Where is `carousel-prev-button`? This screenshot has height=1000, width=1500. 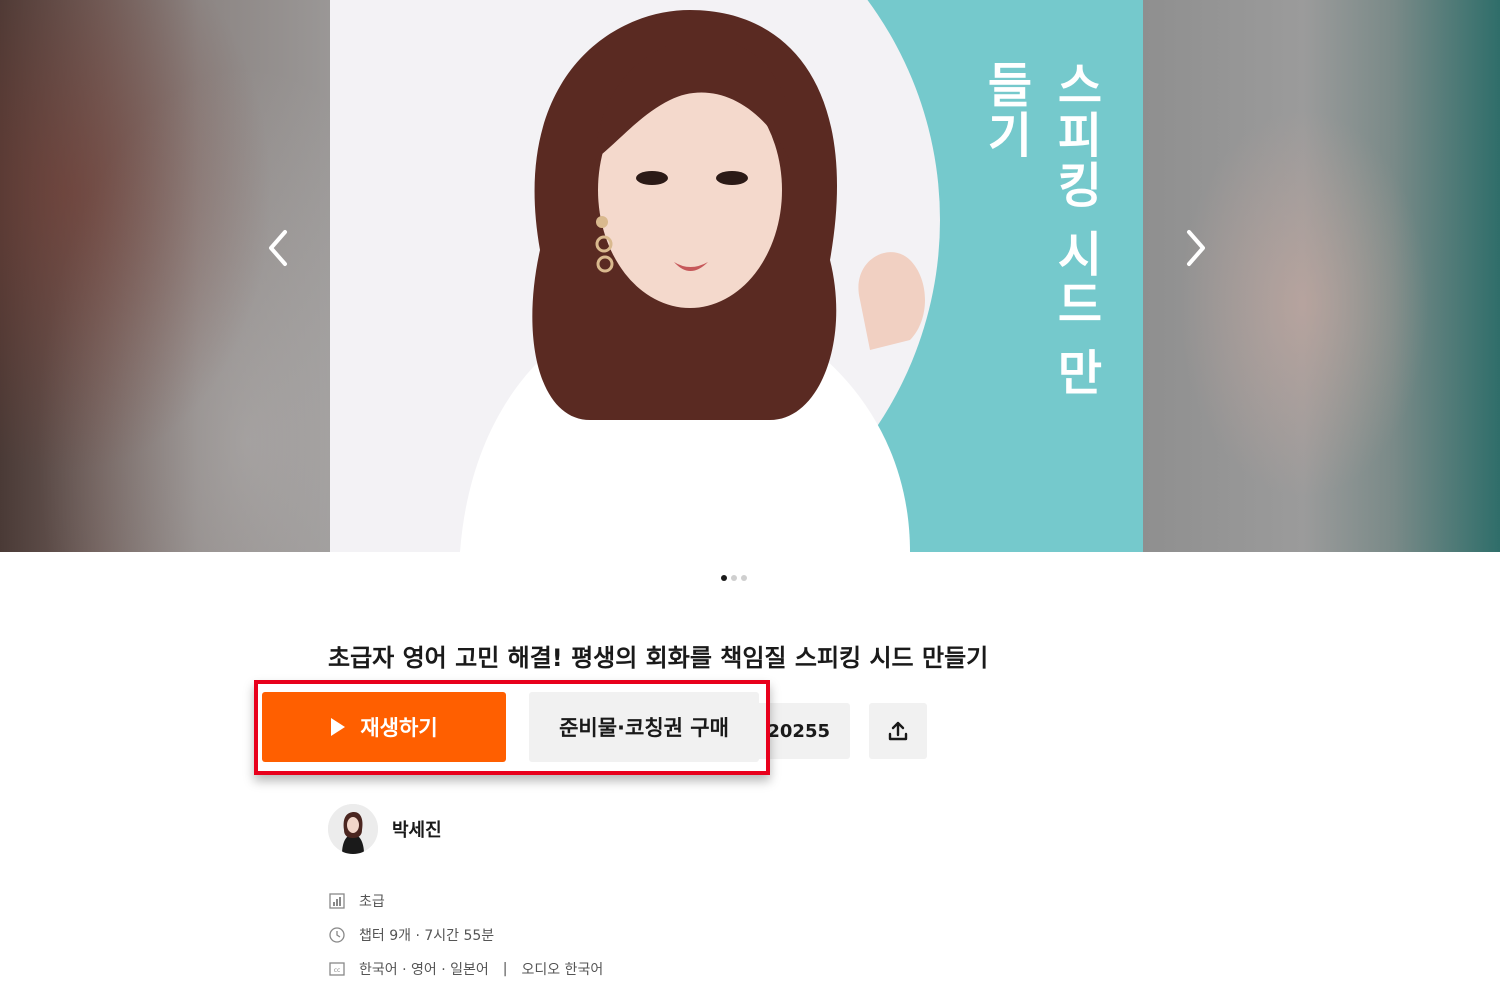 carousel-prev-button is located at coordinates (278, 248).